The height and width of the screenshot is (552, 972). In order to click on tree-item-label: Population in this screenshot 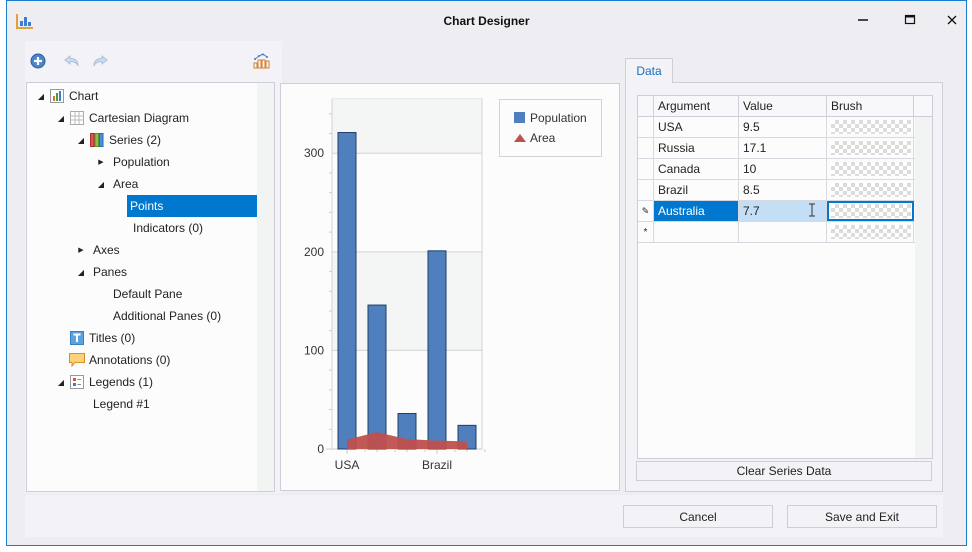, I will do `click(141, 162)`.